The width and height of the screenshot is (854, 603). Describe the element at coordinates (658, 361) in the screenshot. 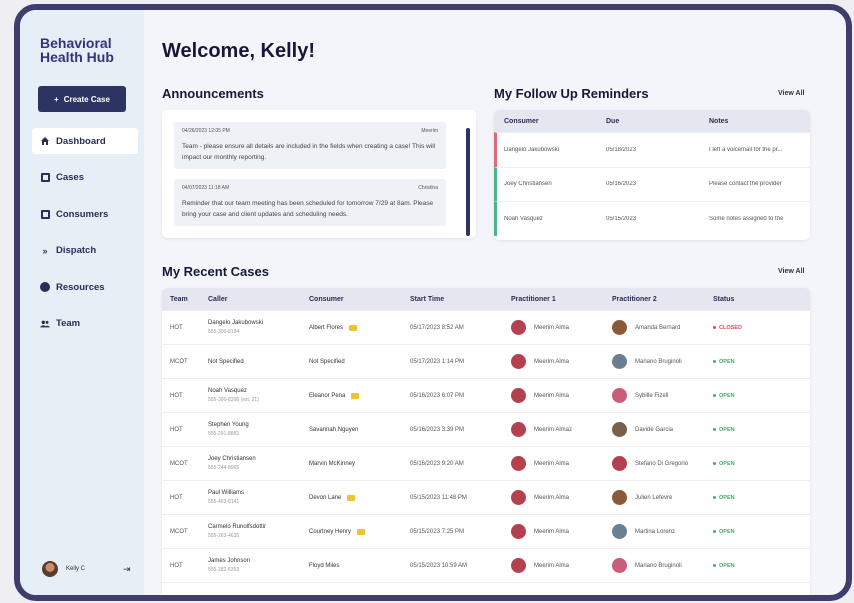

I see `practitioner-name: Mariano Bruginoli` at that location.